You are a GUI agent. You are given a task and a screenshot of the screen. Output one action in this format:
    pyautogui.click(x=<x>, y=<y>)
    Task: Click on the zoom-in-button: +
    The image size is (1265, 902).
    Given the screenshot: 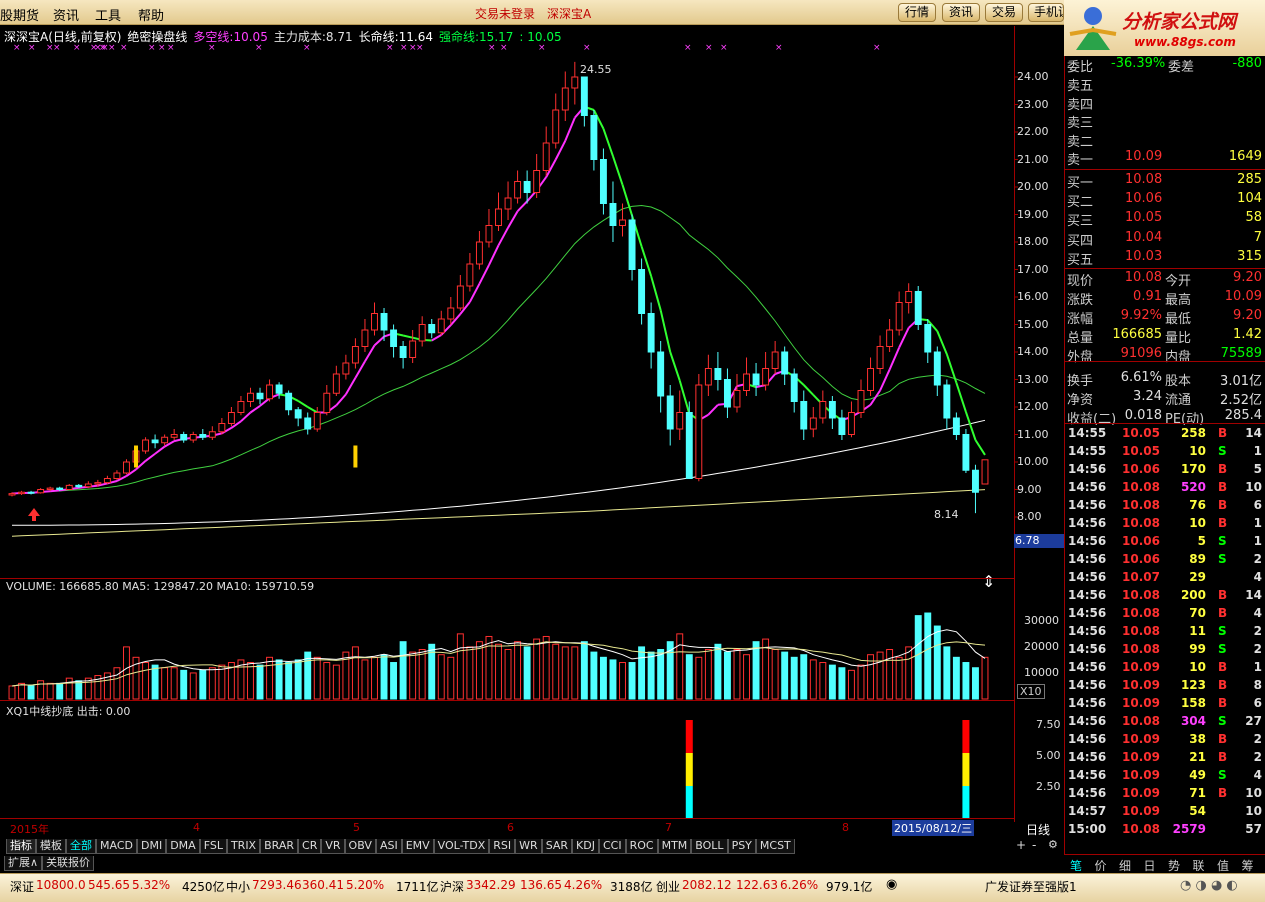 What is the action you would take?
    pyautogui.click(x=1021, y=845)
    